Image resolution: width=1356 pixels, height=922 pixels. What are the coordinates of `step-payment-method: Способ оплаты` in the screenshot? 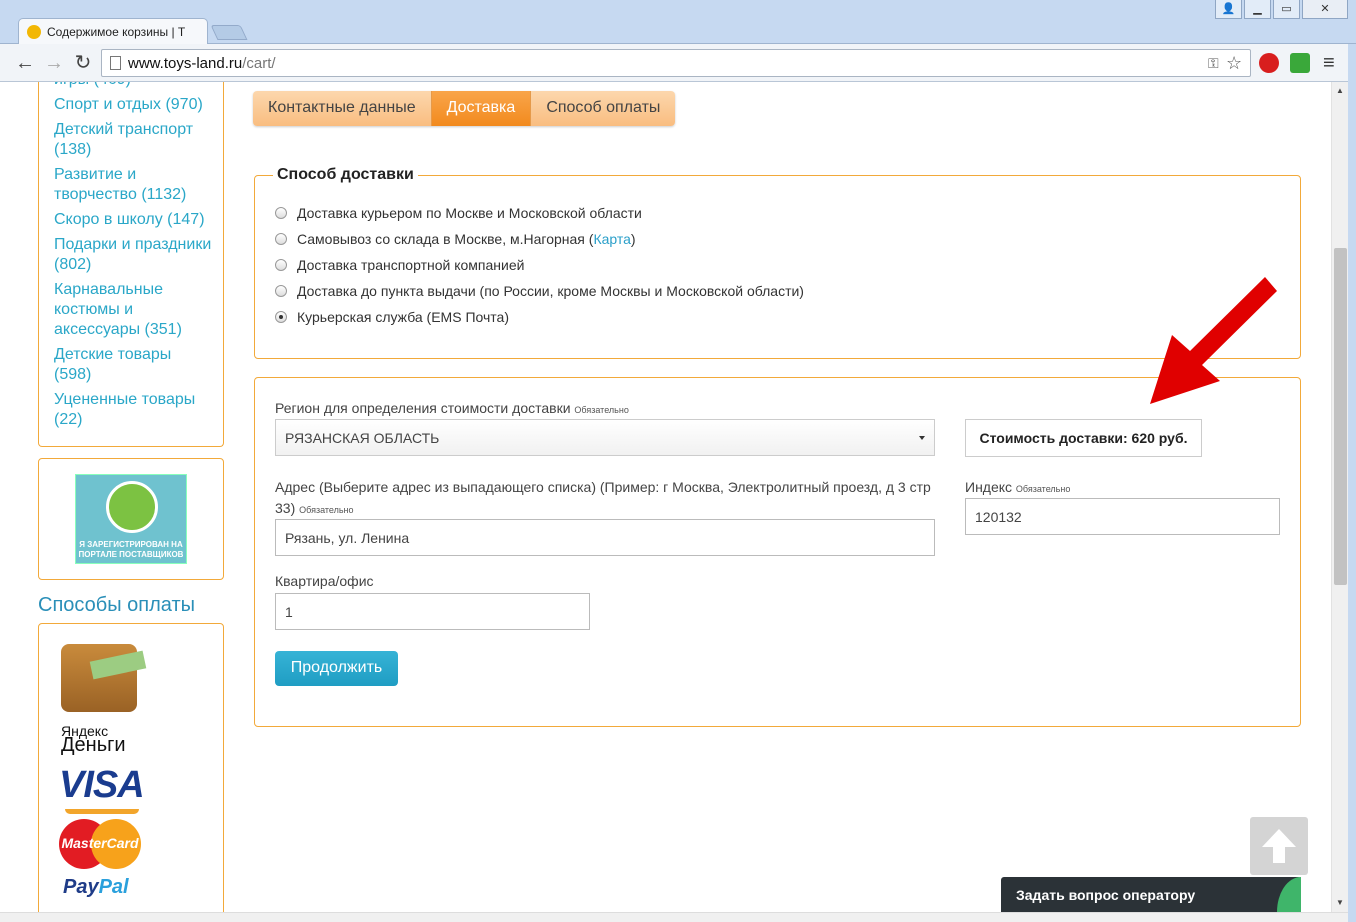 It's located at (603, 108).